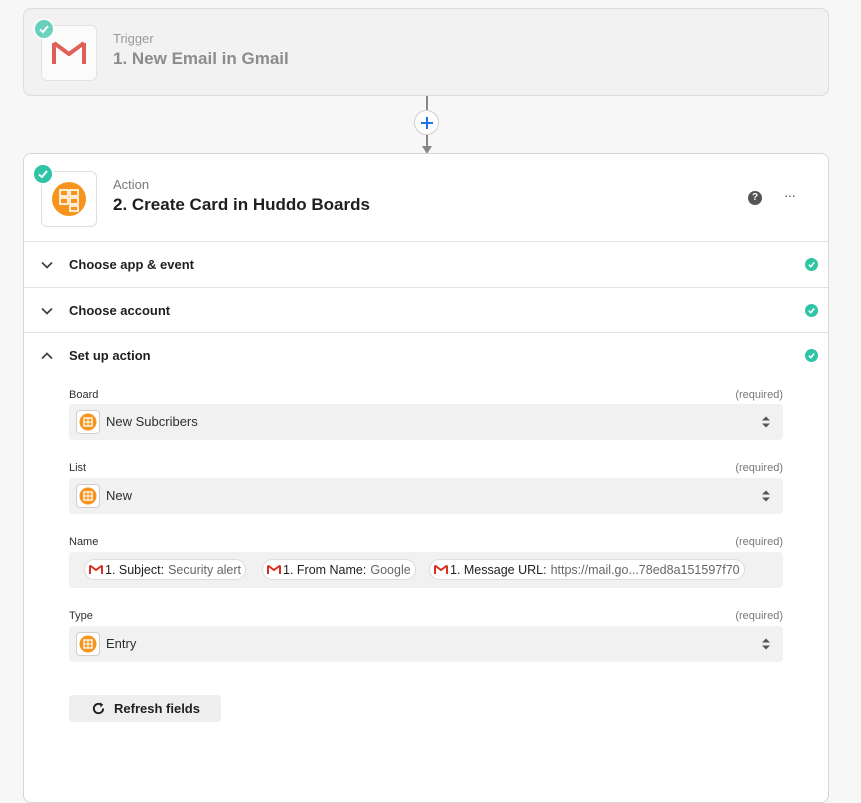  Describe the element at coordinates (81, 616) in the screenshot. I see `type-field-label: Type` at that location.